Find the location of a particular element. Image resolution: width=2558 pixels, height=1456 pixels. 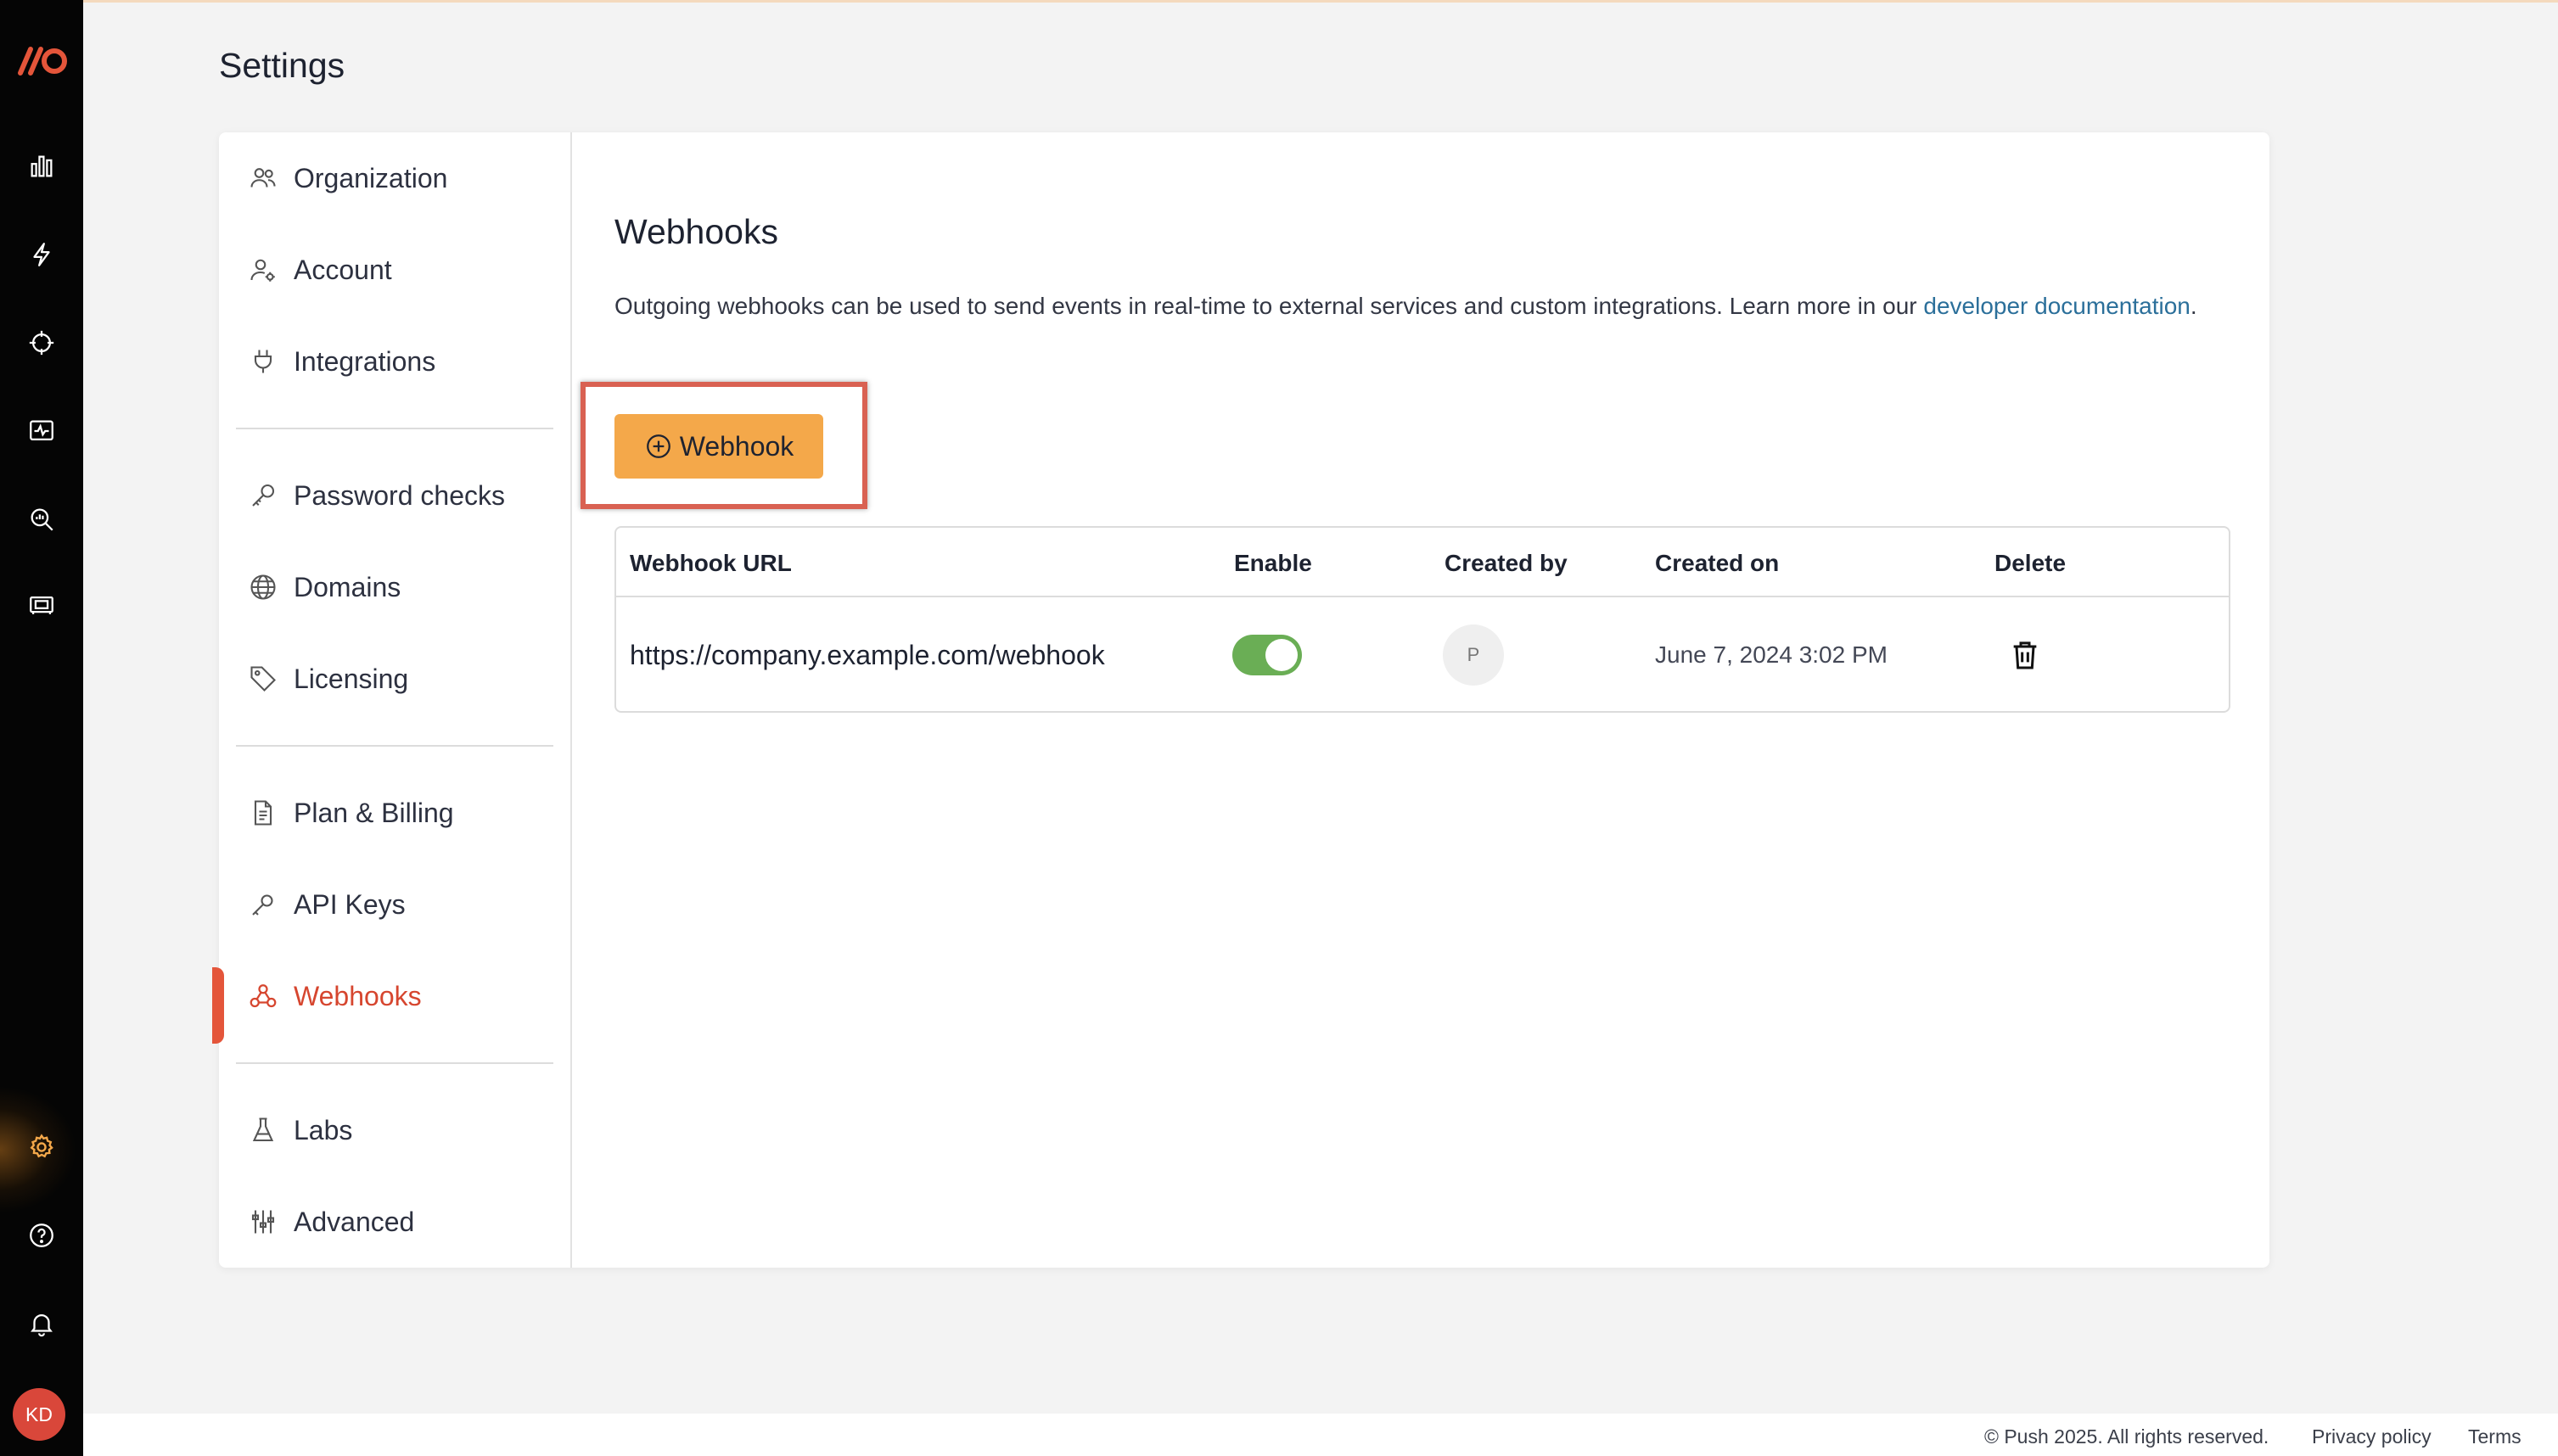

bar-chart-icon is located at coordinates (41, 166).